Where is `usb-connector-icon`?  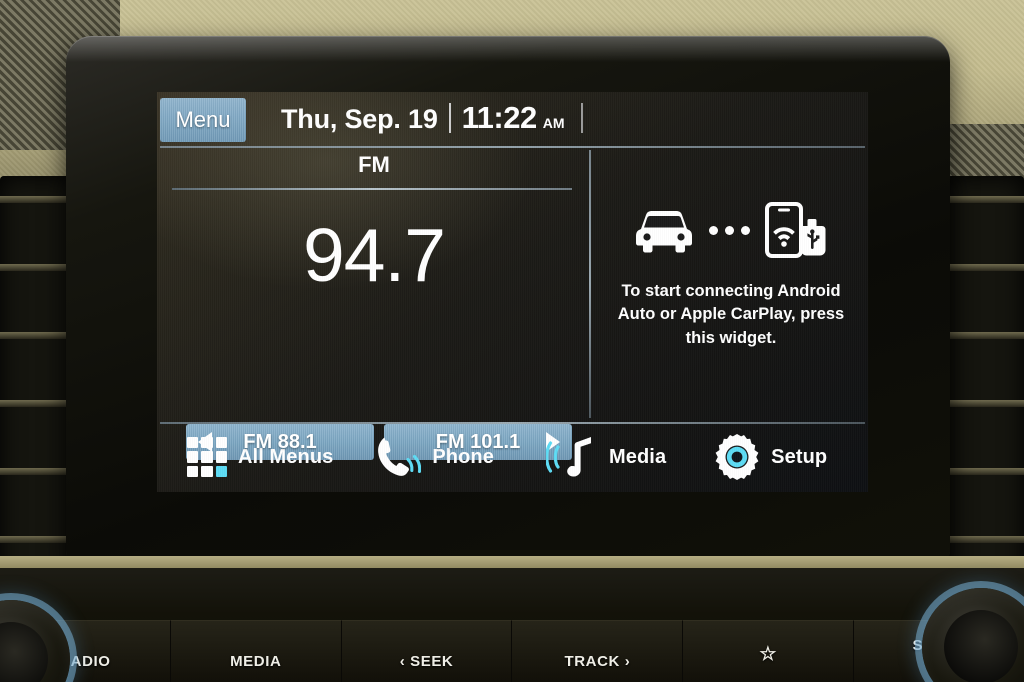
usb-connector-icon is located at coordinates (812, 237).